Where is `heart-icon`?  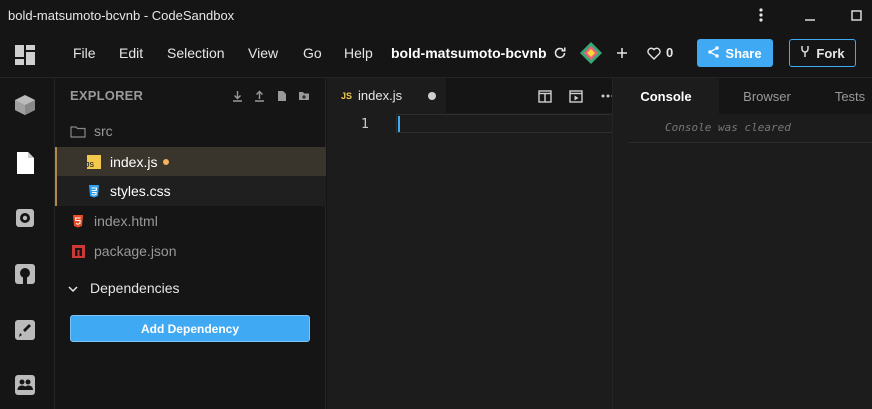 heart-icon is located at coordinates (654, 53).